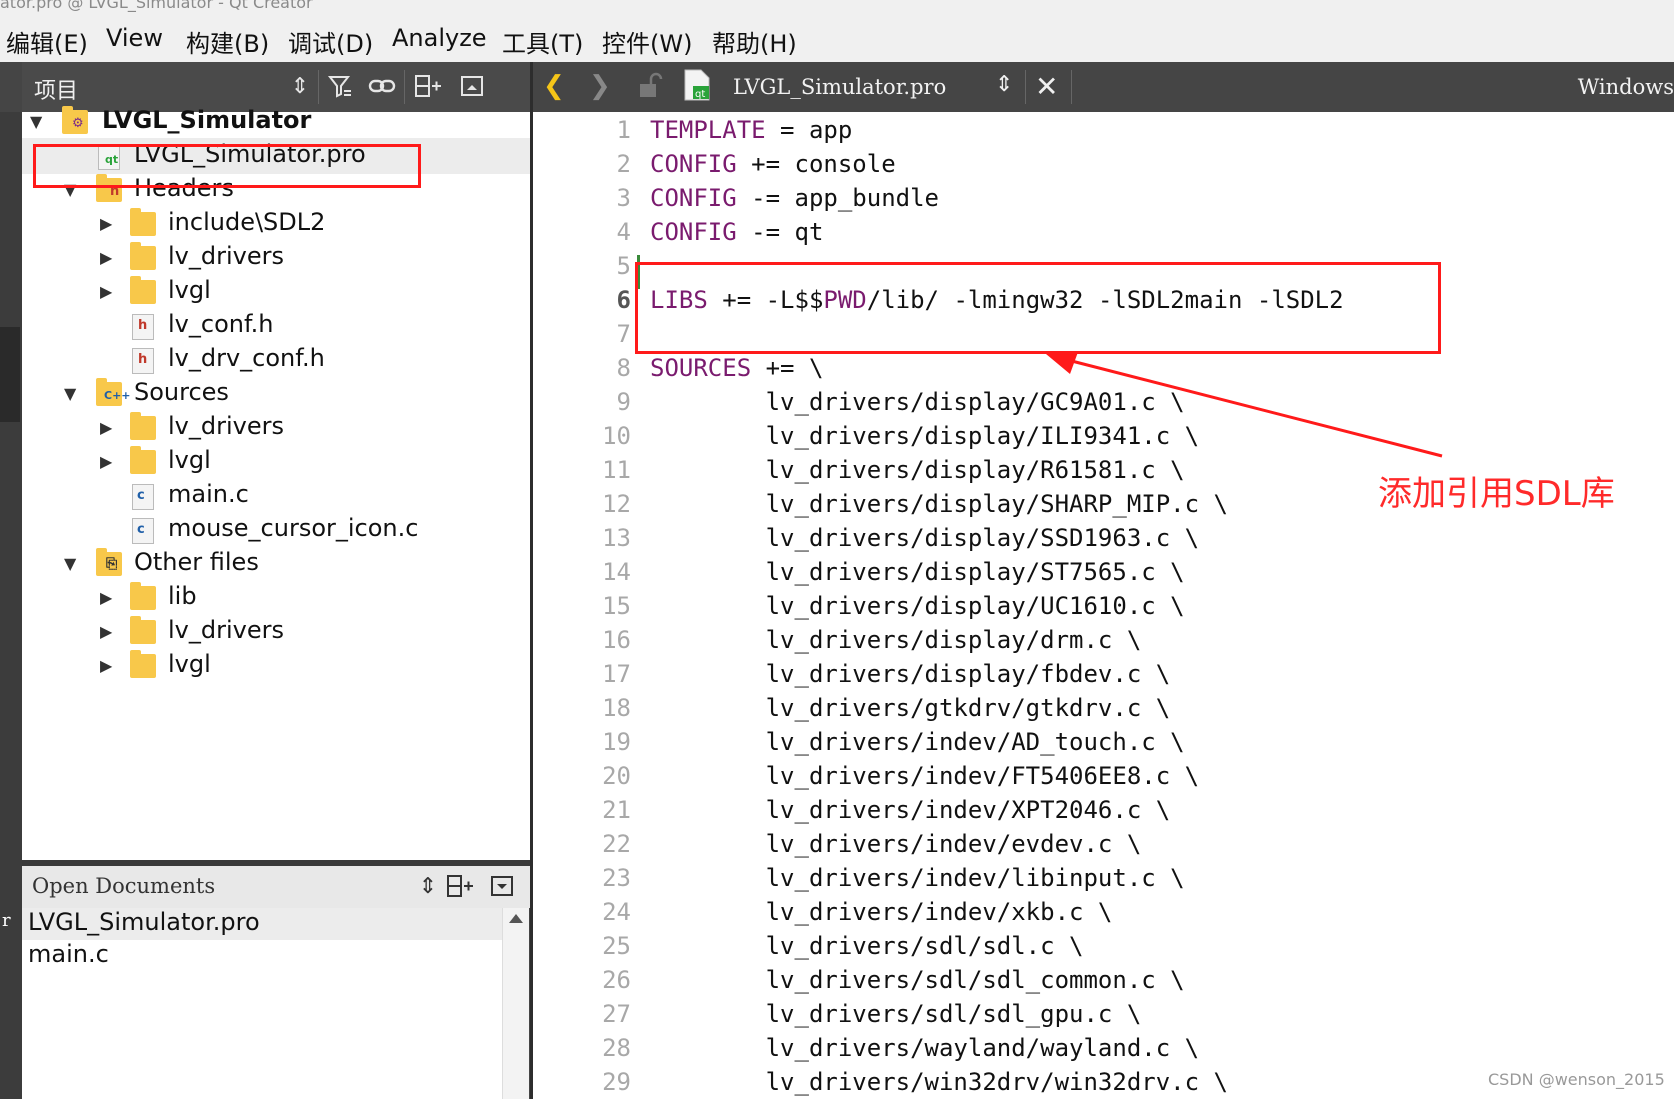 This screenshot has width=1674, height=1099. What do you see at coordinates (1626, 87) in the screenshot?
I see `line-ending-label: Windows` at bounding box center [1626, 87].